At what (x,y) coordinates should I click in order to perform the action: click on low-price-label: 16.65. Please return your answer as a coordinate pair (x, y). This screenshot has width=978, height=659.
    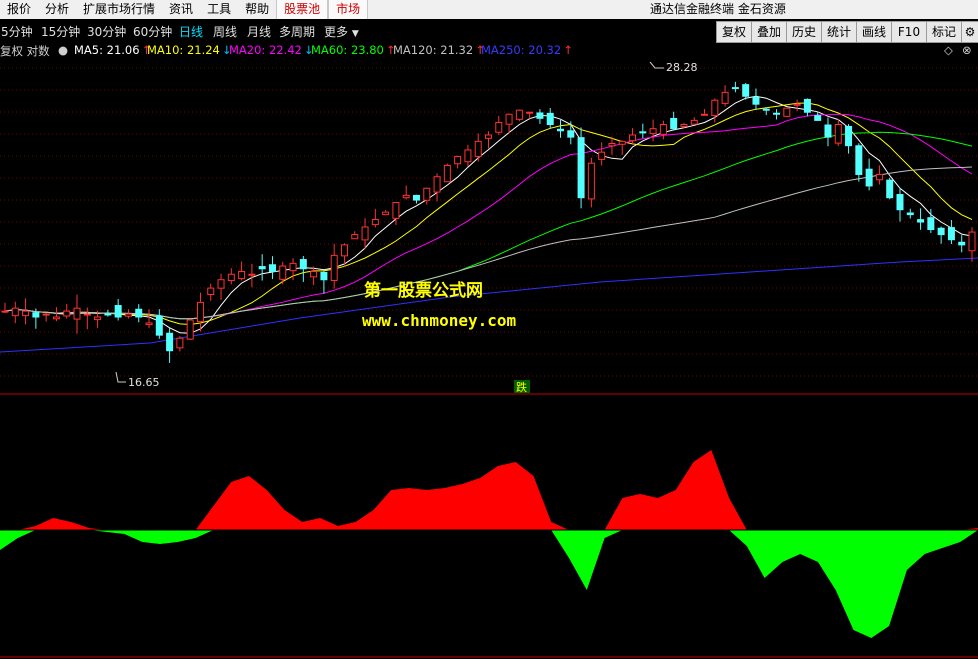
    Looking at the image, I should click on (144, 382).